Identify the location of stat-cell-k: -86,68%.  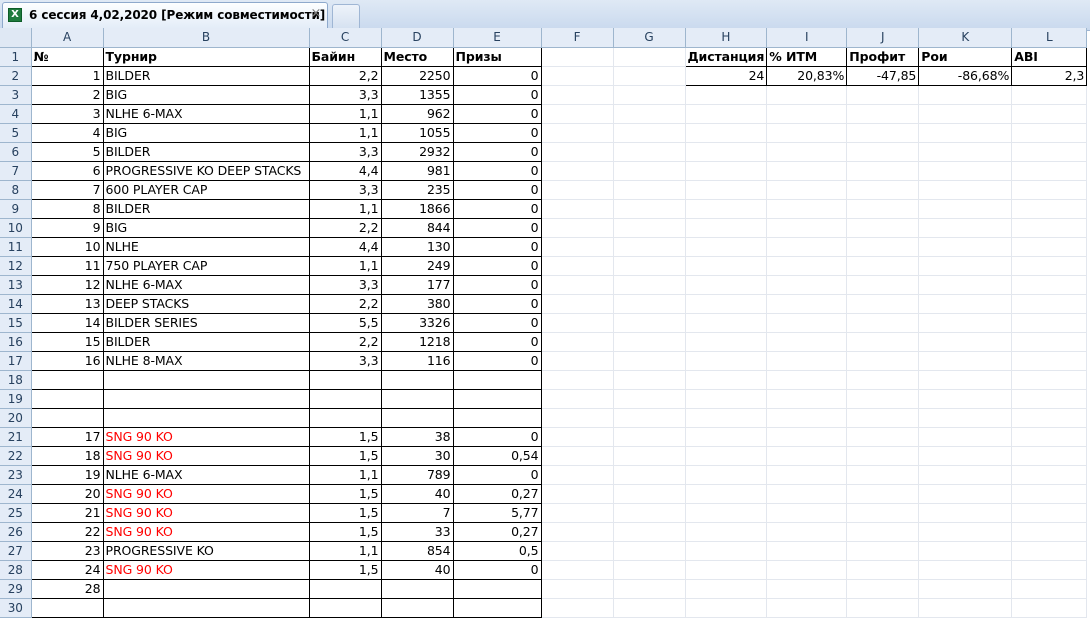
(965, 75).